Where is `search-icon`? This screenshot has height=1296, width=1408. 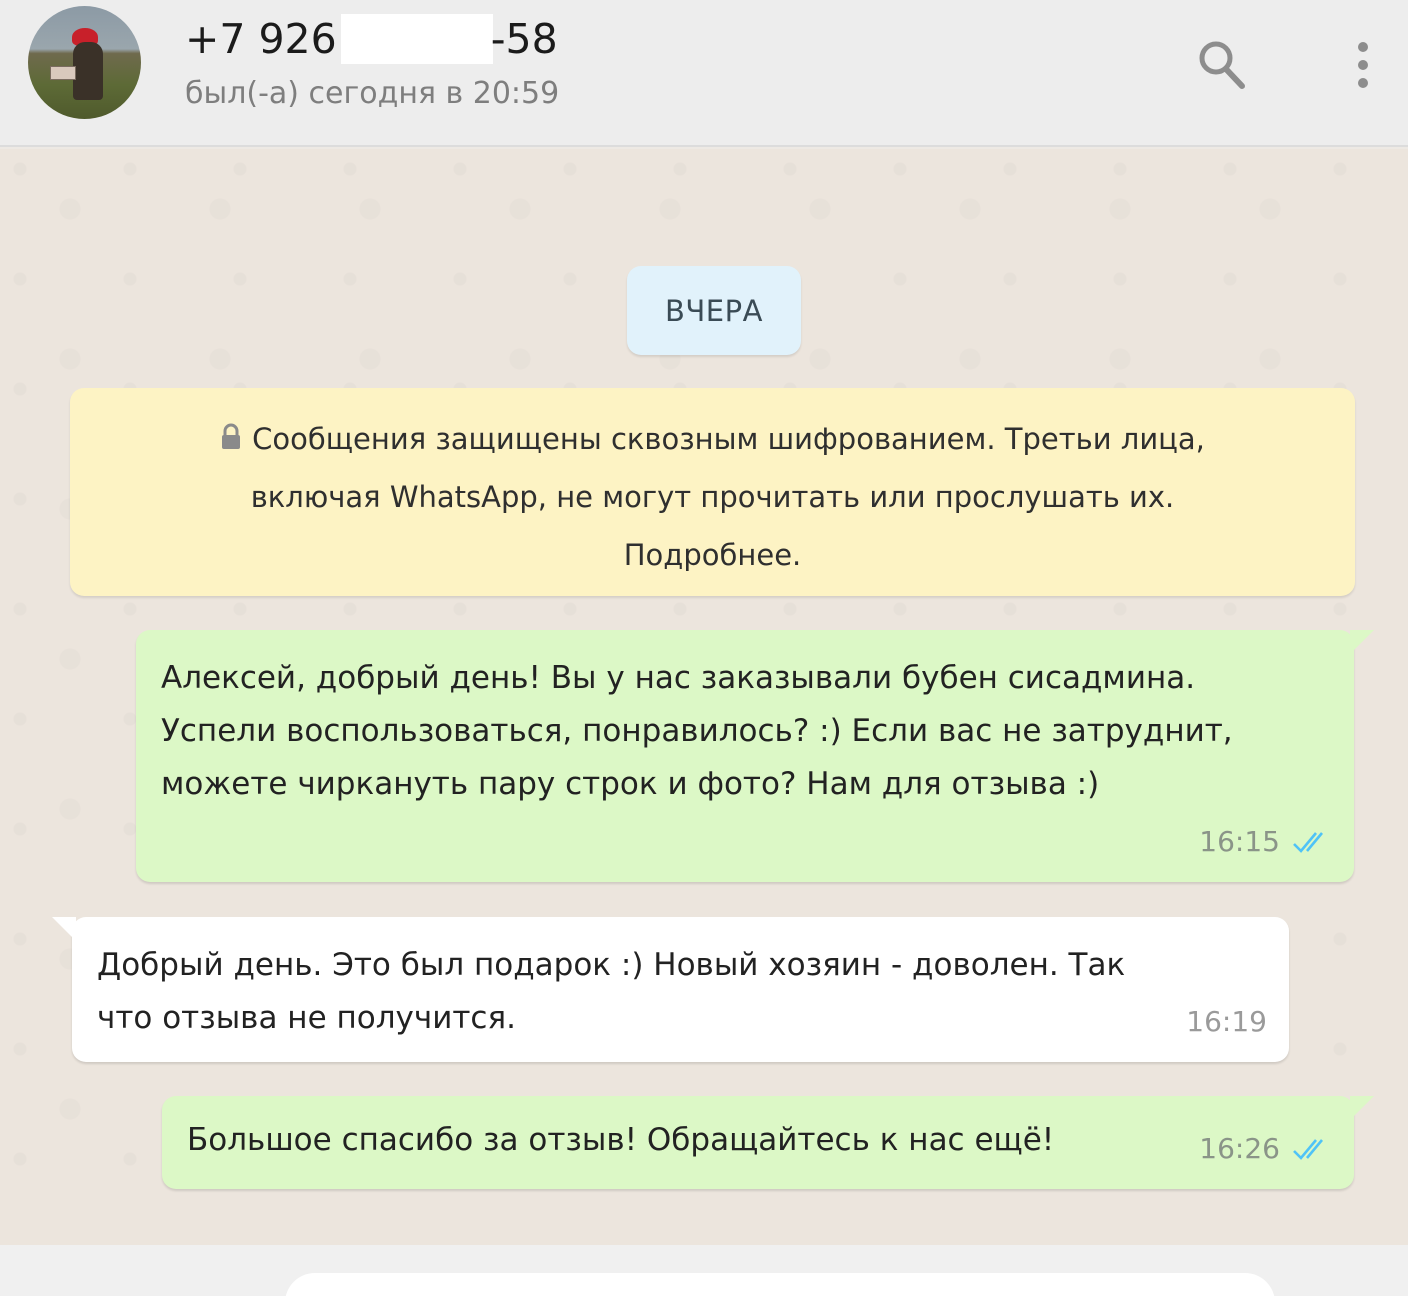
search-icon is located at coordinates (1222, 65).